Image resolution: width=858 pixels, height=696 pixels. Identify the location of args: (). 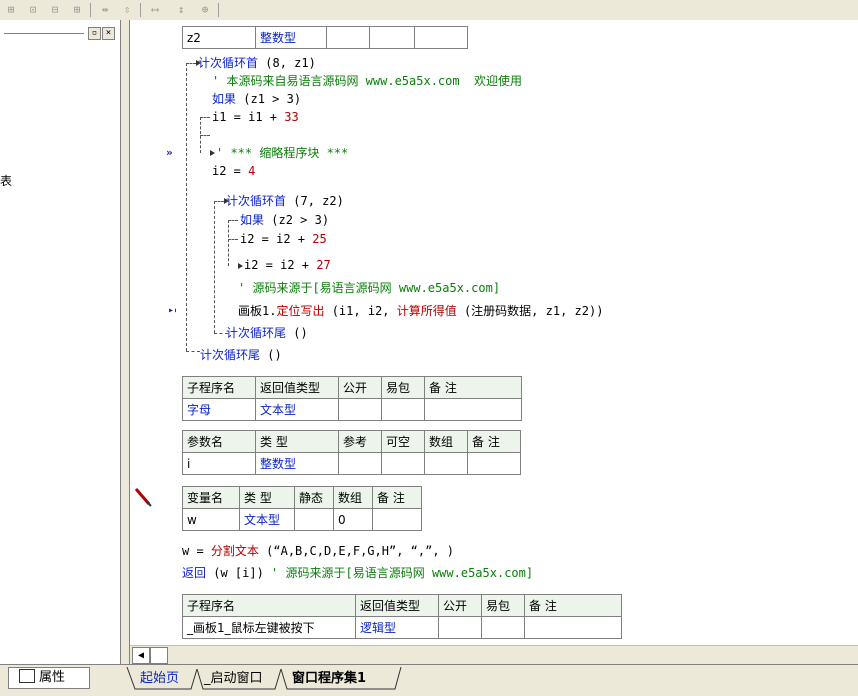
(271, 355).